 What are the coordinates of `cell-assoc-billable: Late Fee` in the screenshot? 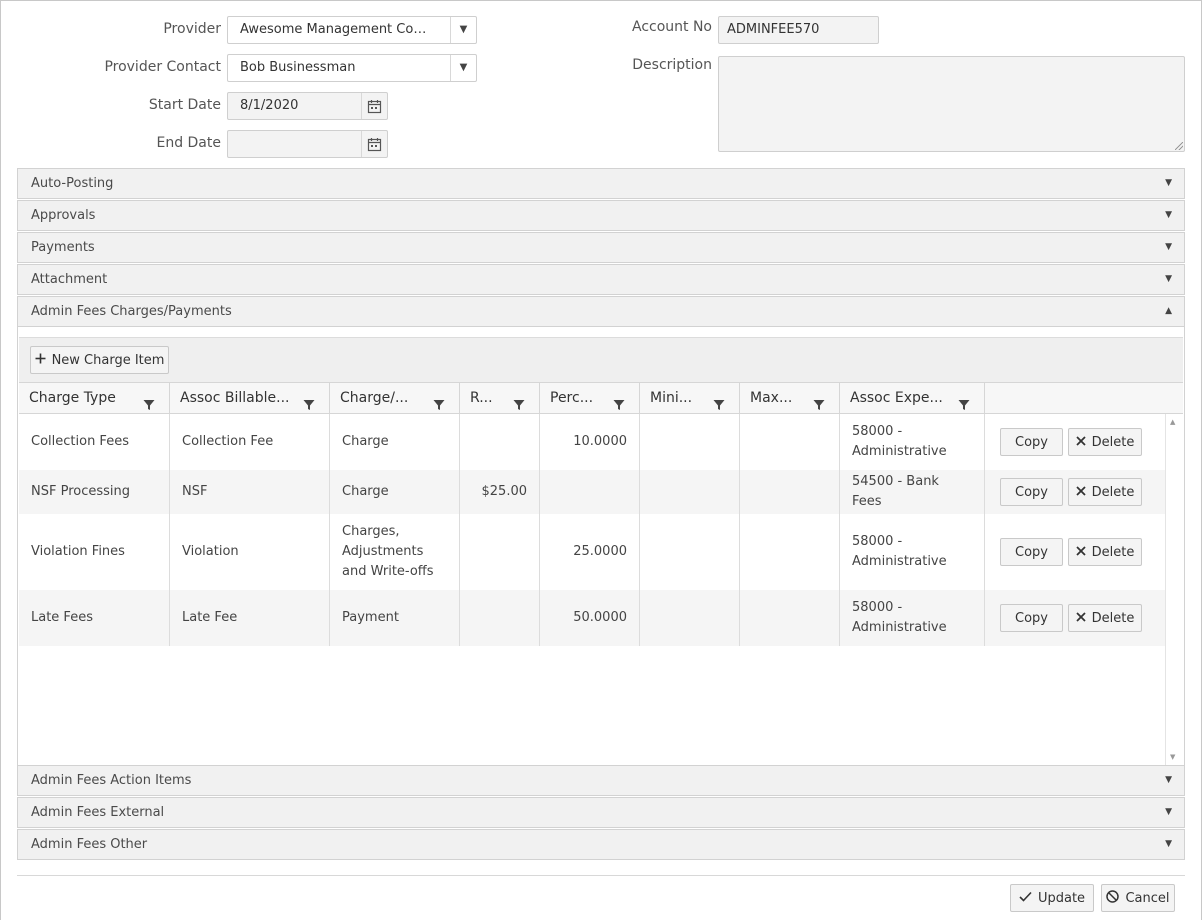 It's located at (250, 618).